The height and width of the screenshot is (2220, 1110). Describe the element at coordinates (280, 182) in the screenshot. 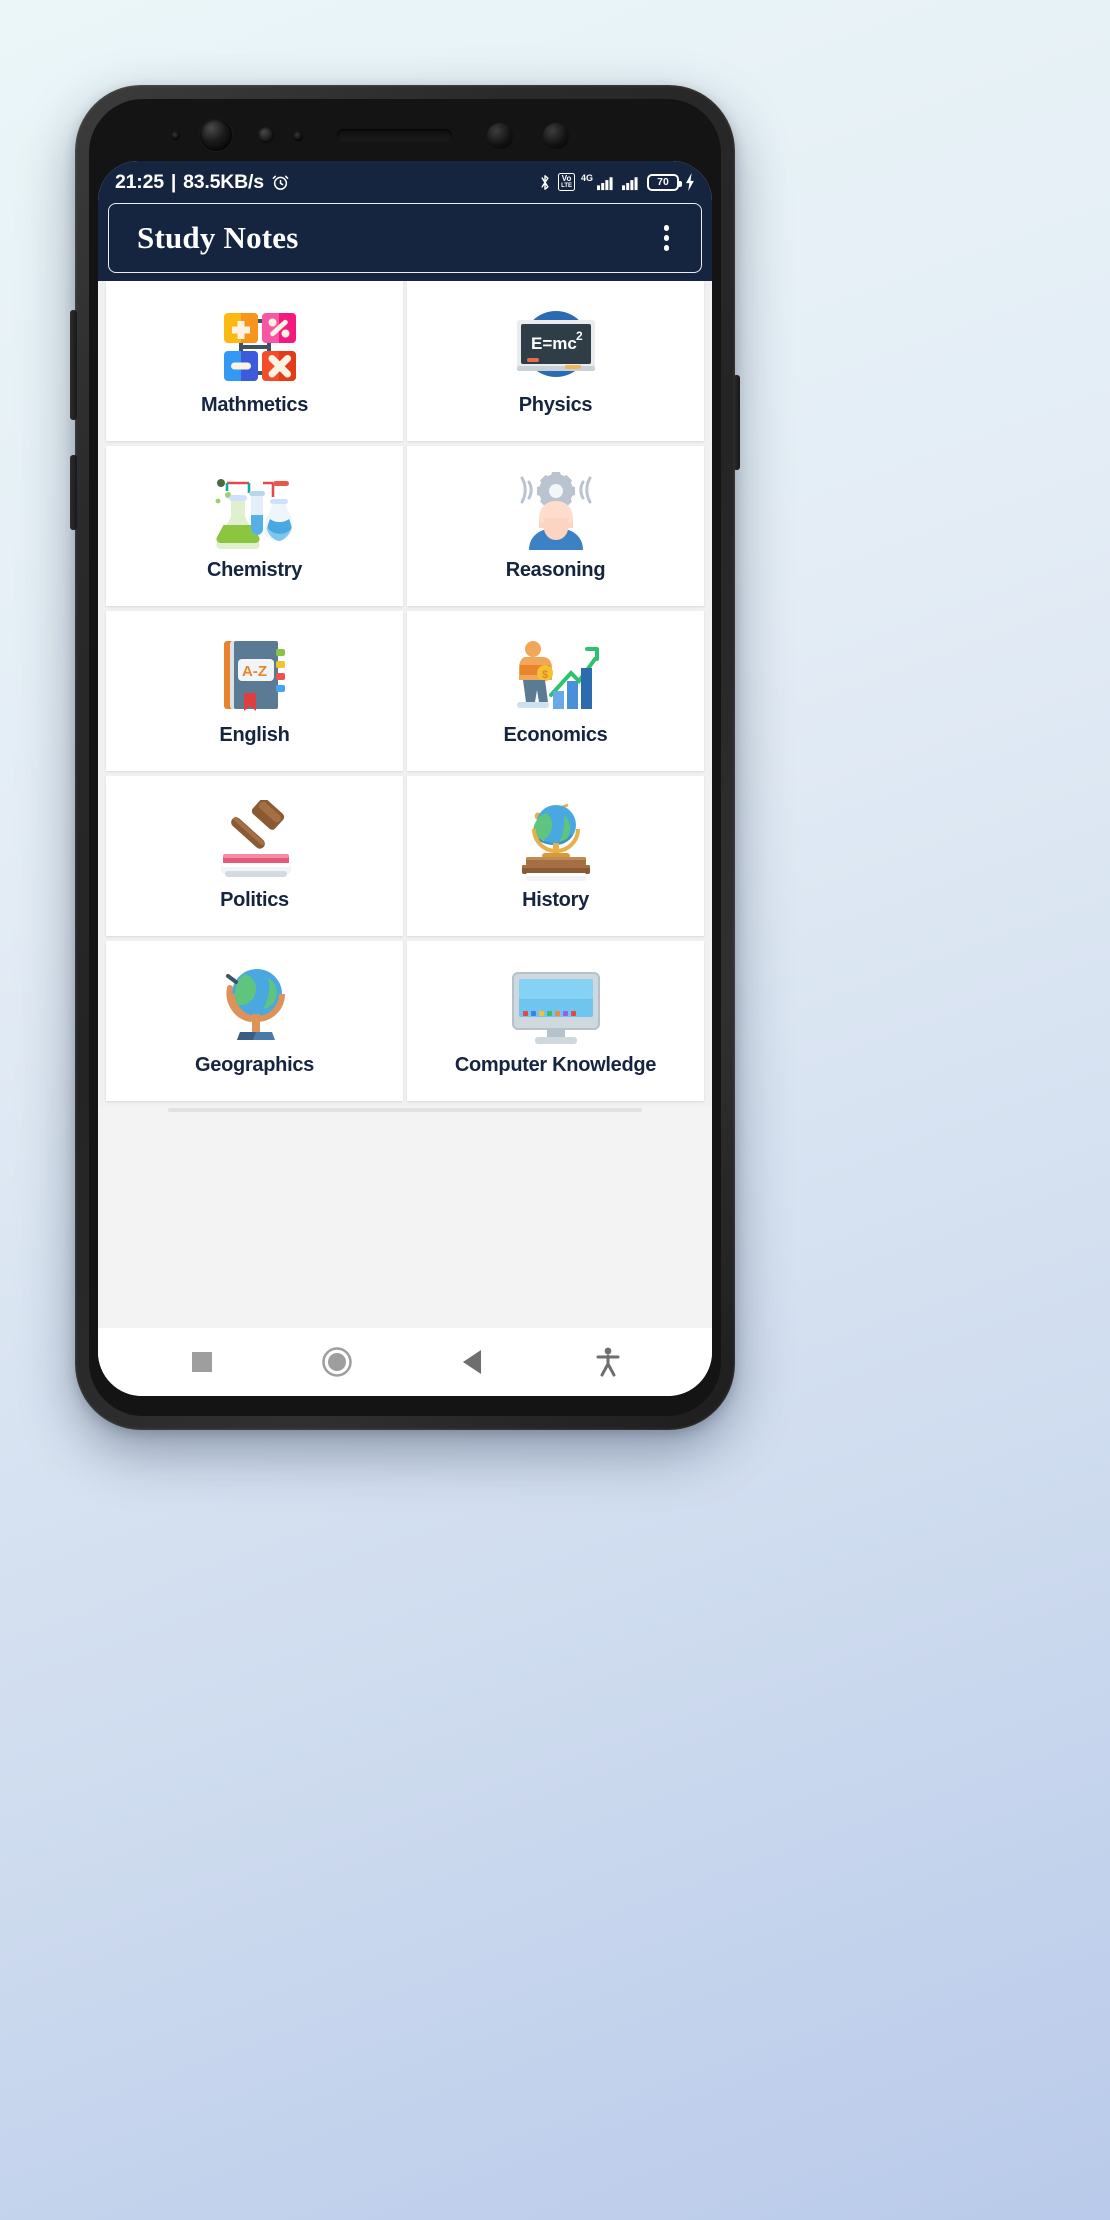

I see `alarm-clock-icon` at that location.